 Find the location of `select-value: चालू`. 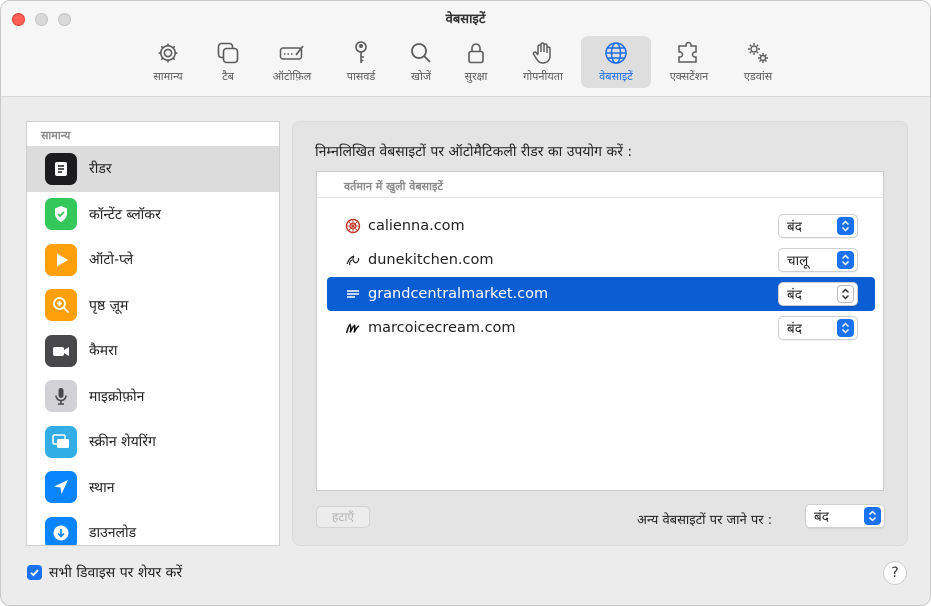

select-value: चालू is located at coordinates (798, 261).